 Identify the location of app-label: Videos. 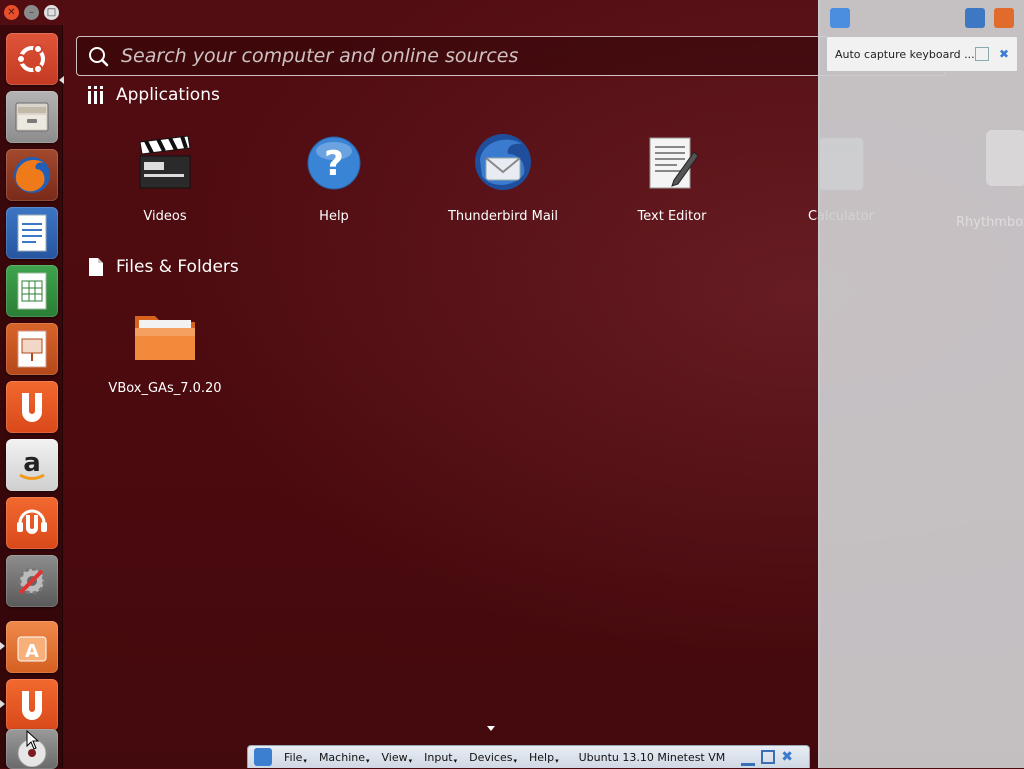
(165, 216).